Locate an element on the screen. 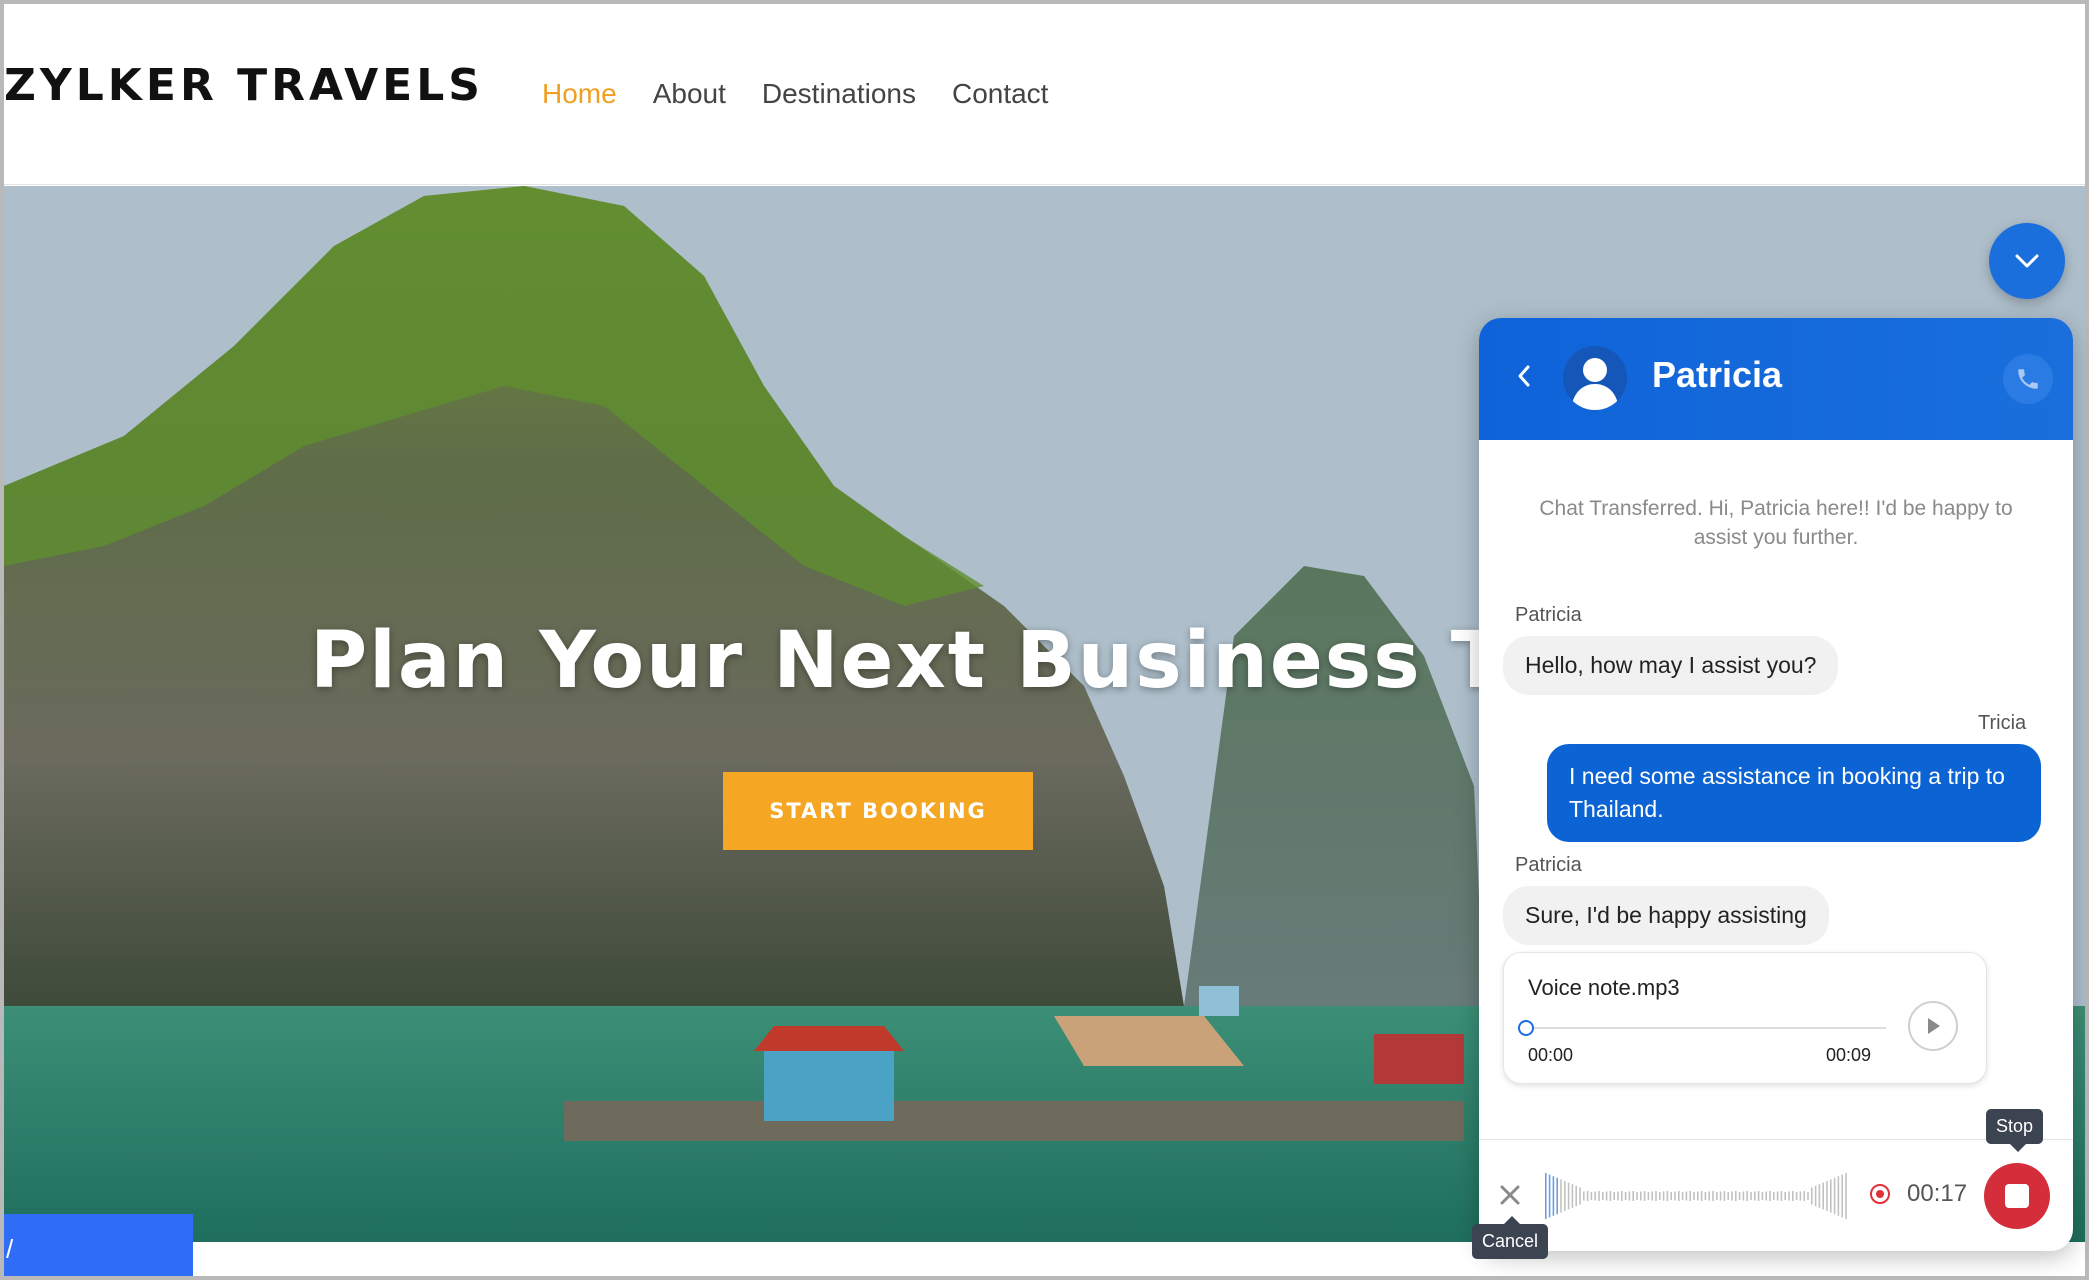 The width and height of the screenshot is (2089, 1280). brand-logo: ZYLKER TRAVELS is located at coordinates (244, 85).